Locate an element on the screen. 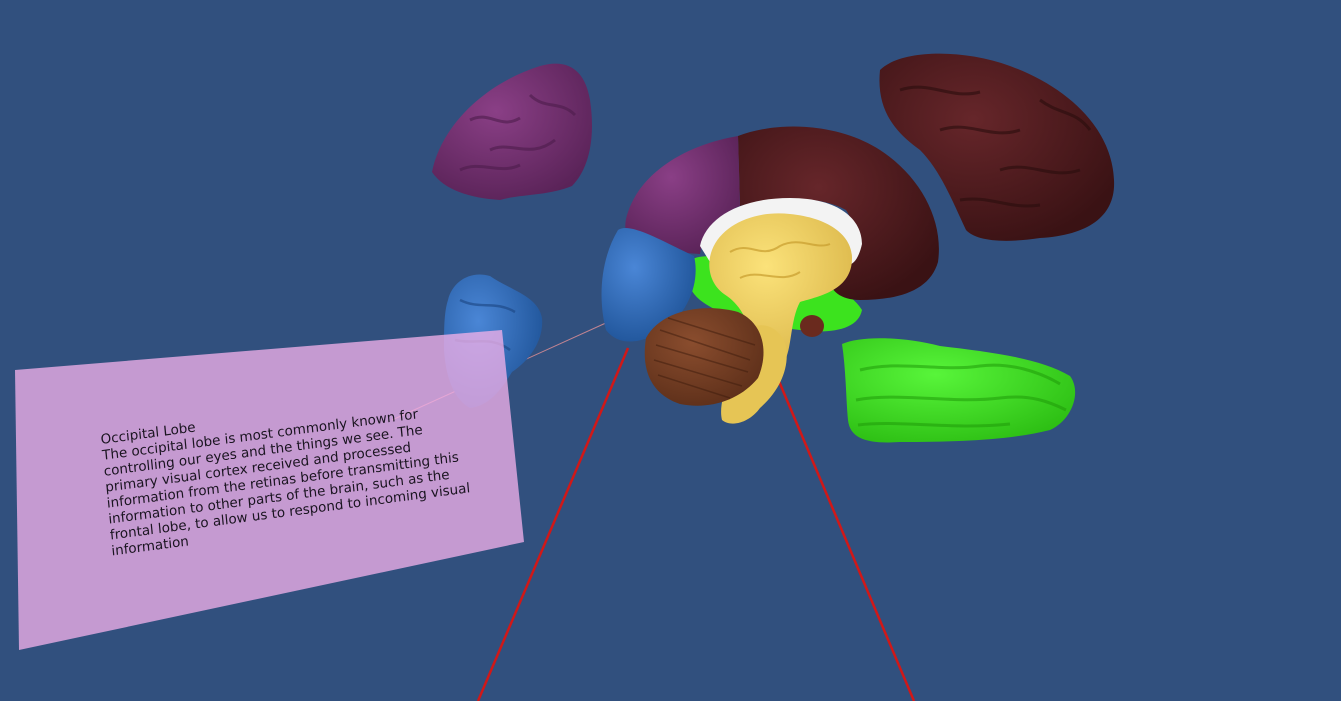  pituitary-gland is located at coordinates (812, 326).